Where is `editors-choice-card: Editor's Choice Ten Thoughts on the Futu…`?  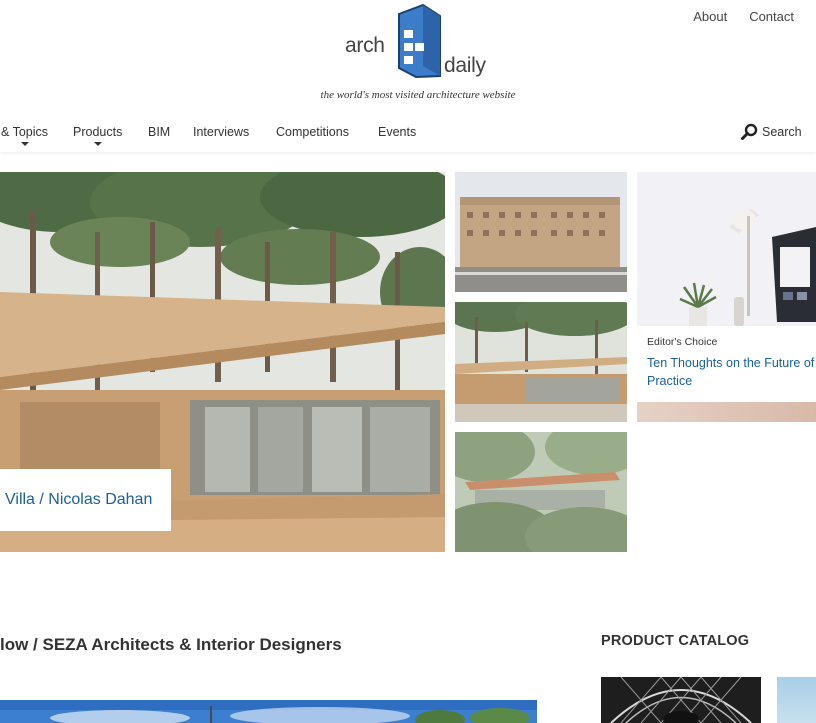 editors-choice-card: Editor's Choice Ten Thoughts on the Futu… is located at coordinates (726, 297).